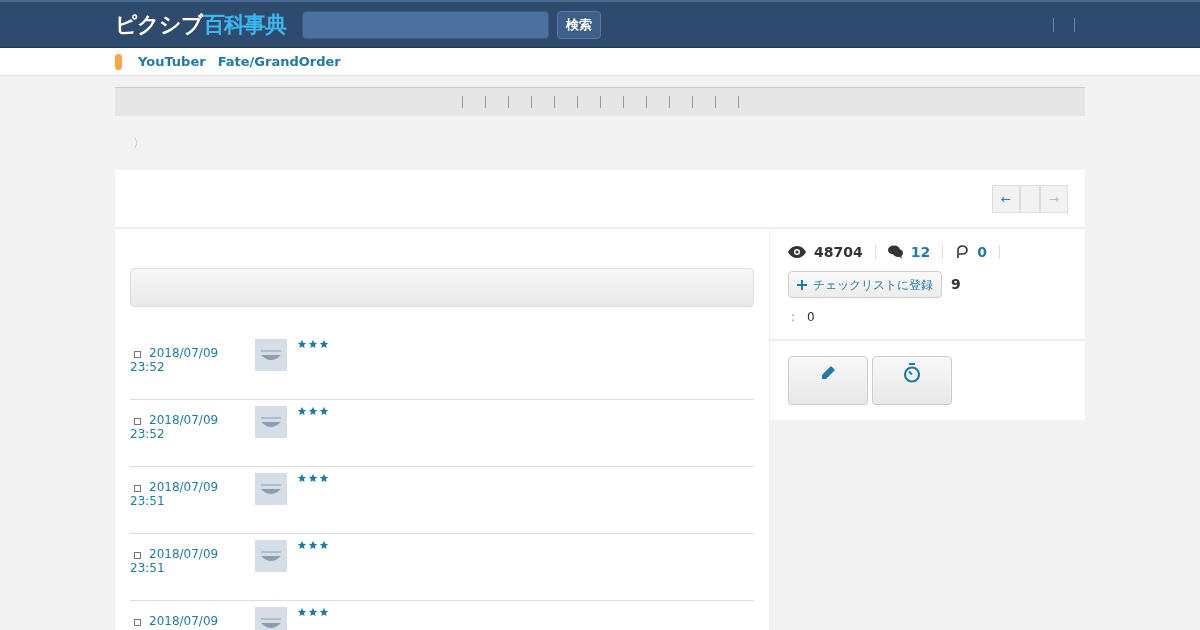 Image resolution: width=1200 pixels, height=630 pixels. I want to click on info-value: 0, so click(811, 317).